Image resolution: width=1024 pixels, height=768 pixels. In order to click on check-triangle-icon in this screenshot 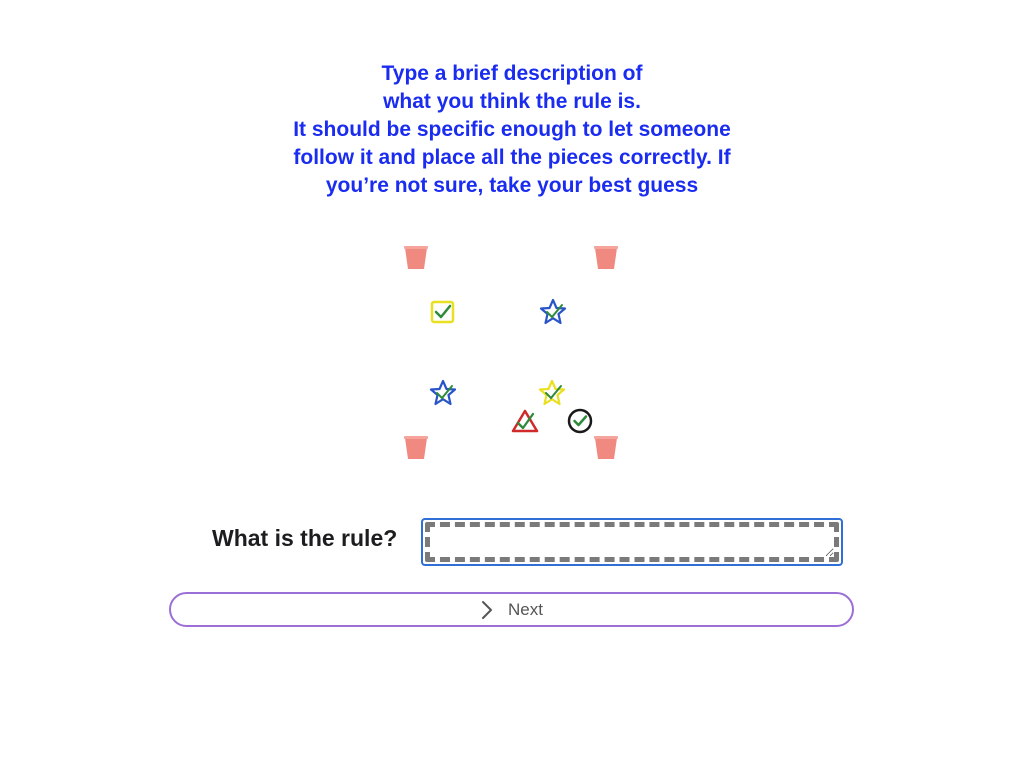, I will do `click(525, 421)`.